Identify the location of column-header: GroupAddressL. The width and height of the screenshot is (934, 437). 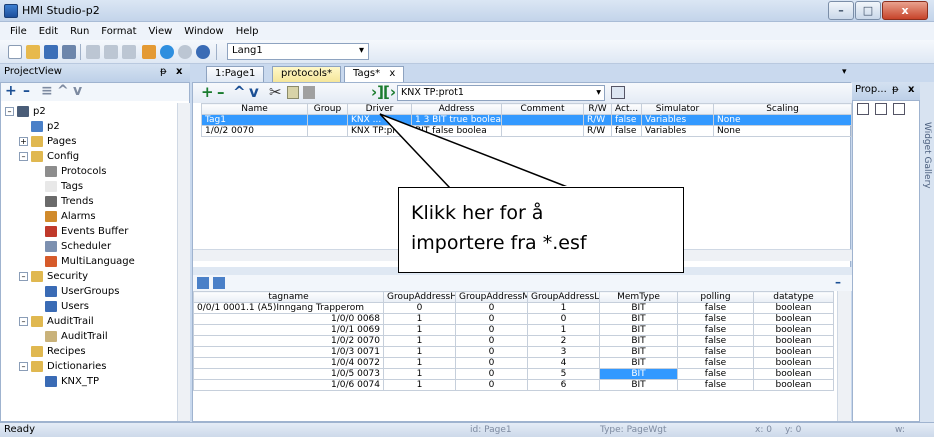
(563, 297).